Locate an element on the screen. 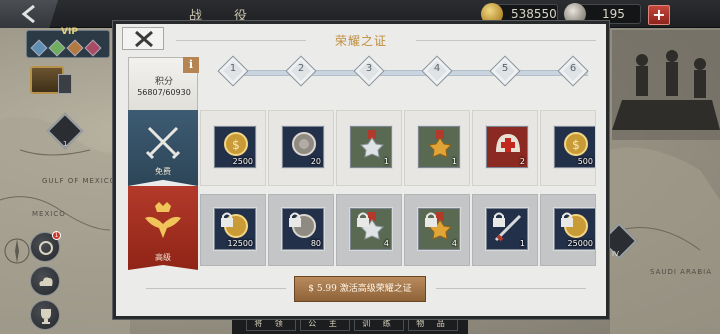 Image resolution: width=720 pixels, height=334 pixels. reward-cell-locked: 80 is located at coordinates (301, 230).